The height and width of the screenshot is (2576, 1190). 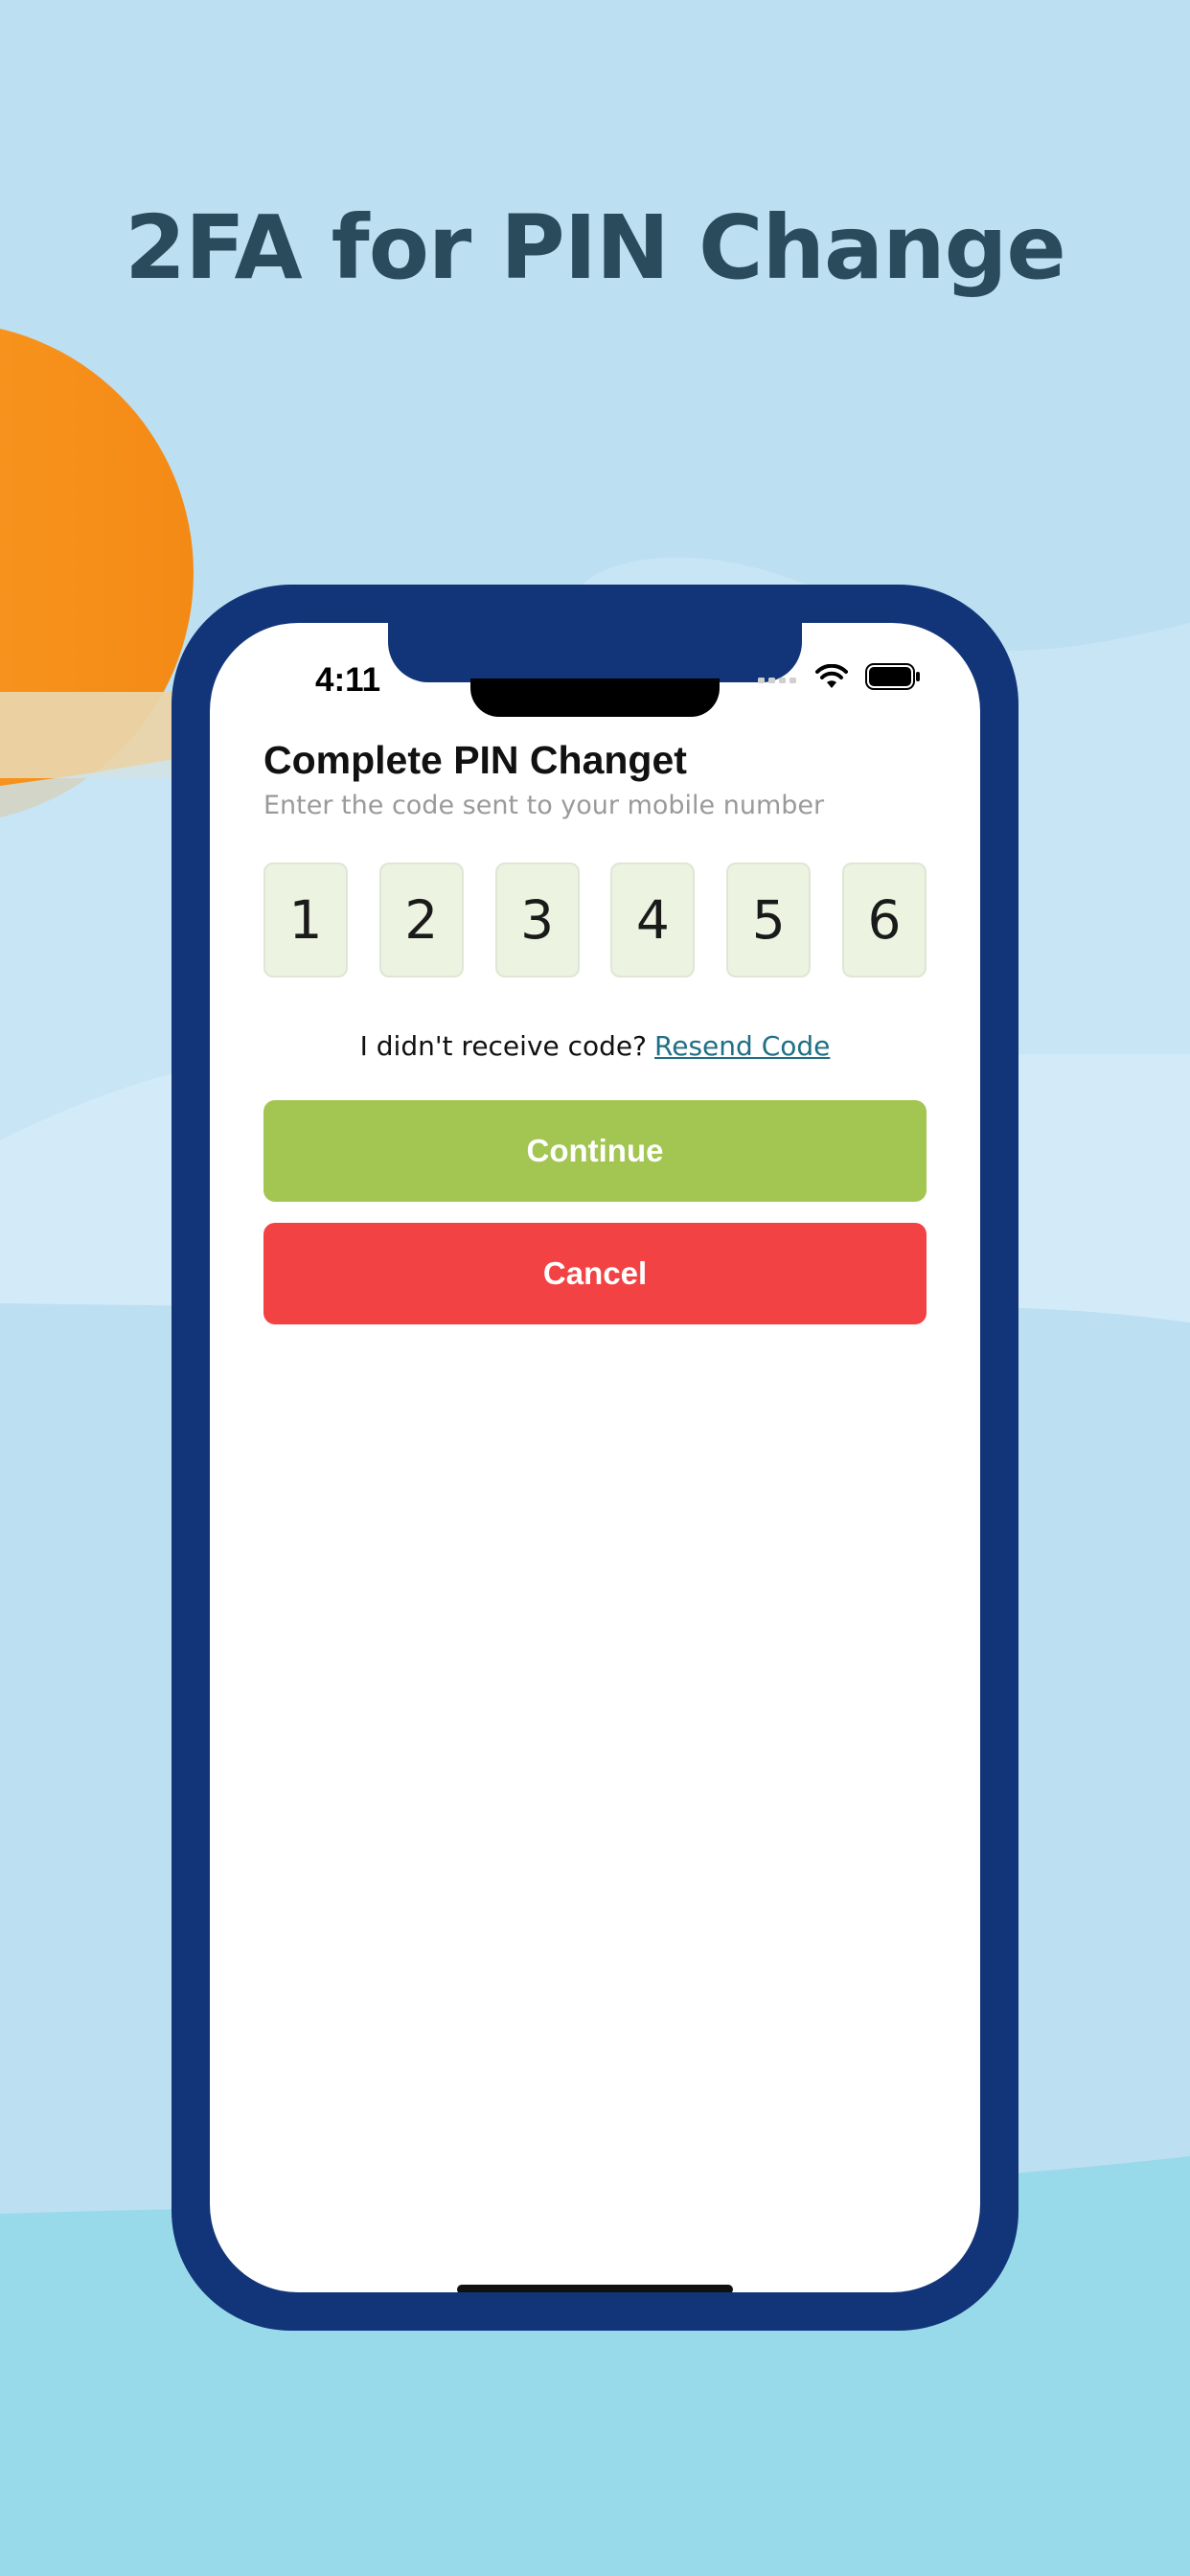 I want to click on otp-digit-3: 3, so click(x=537, y=920).